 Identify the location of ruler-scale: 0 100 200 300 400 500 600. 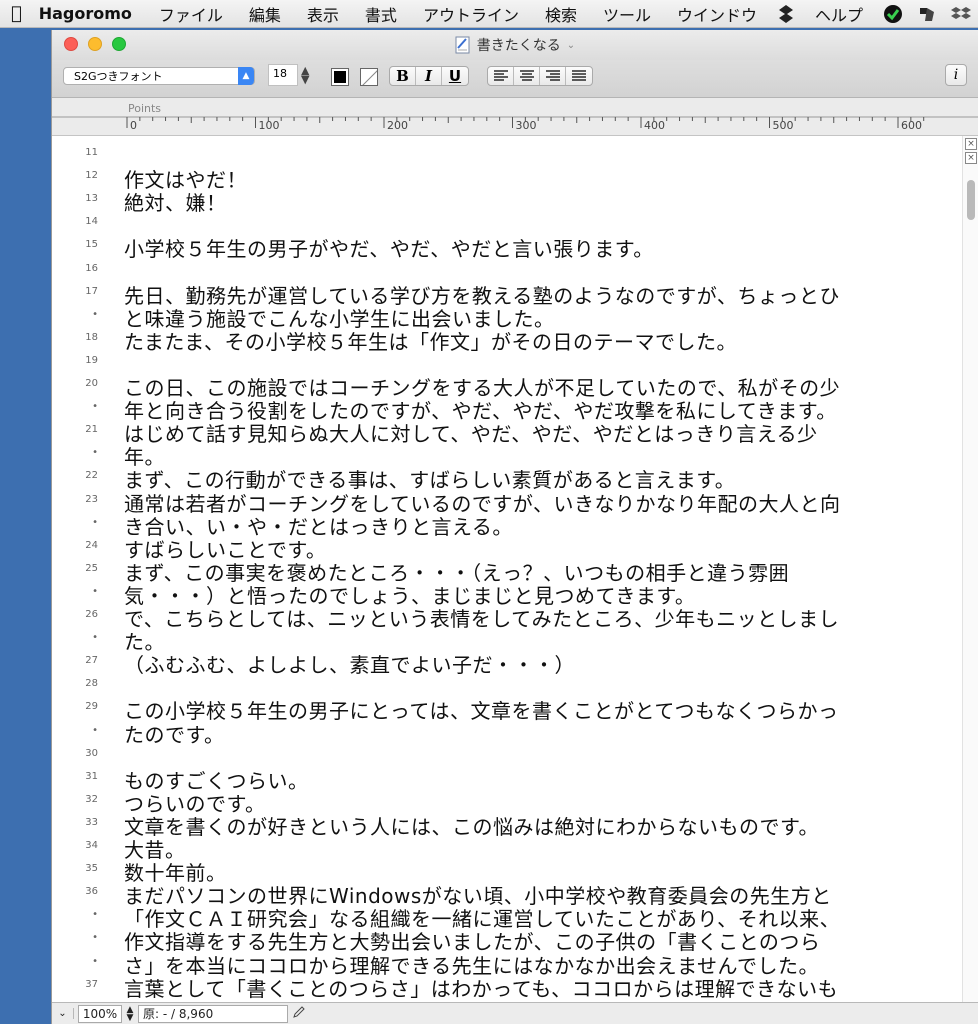
(515, 124).